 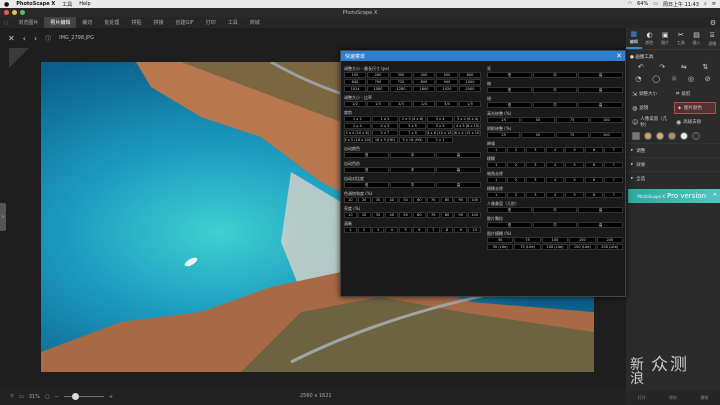 I want to click on quick-option-button: 600, so click(x=470, y=75).